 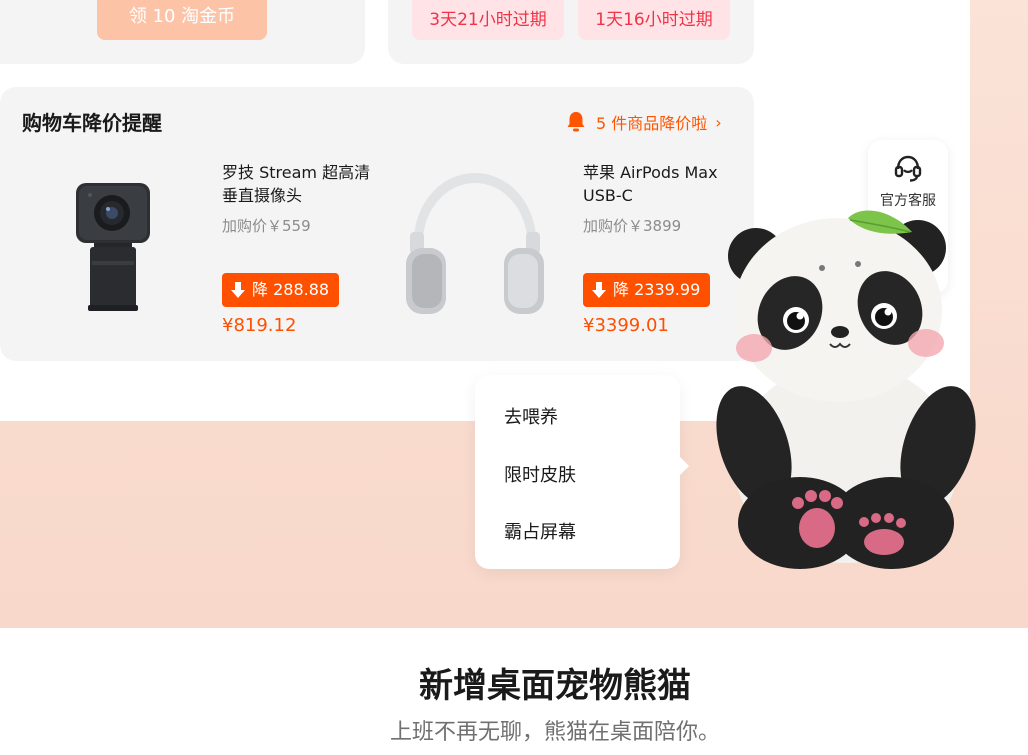 I want to click on menu-item-feed: 去喂养, so click(x=531, y=416).